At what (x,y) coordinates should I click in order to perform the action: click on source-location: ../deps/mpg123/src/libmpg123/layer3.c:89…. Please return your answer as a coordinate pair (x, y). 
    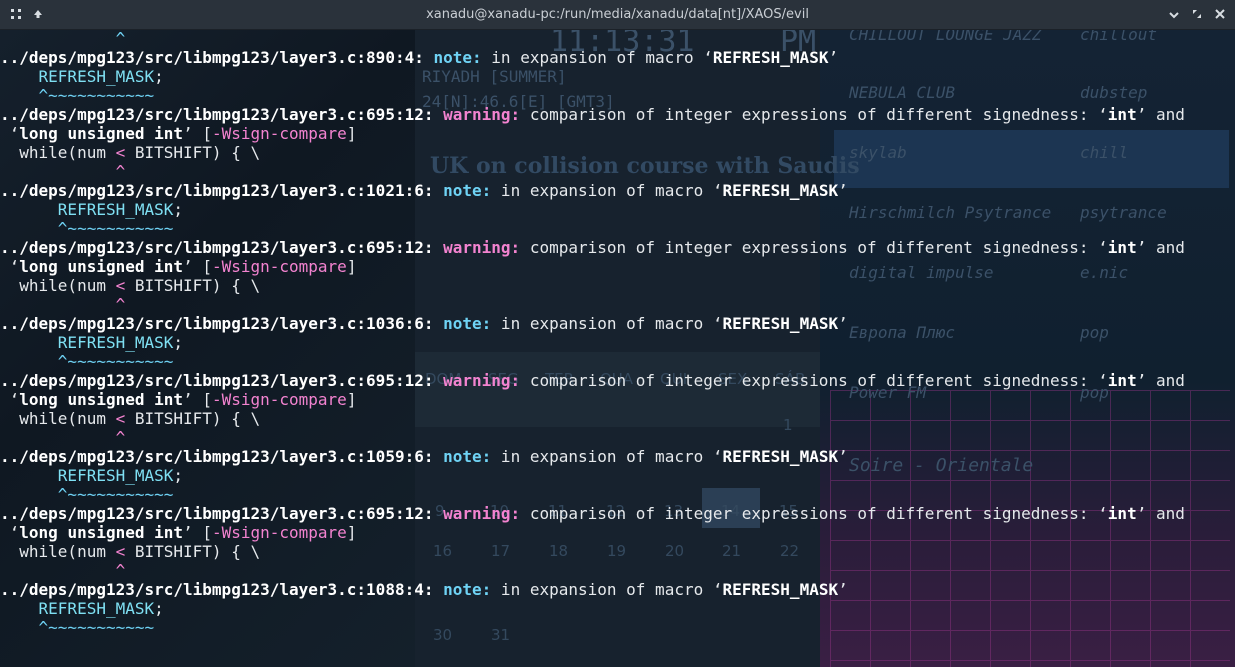
    Looking at the image, I should click on (212, 57).